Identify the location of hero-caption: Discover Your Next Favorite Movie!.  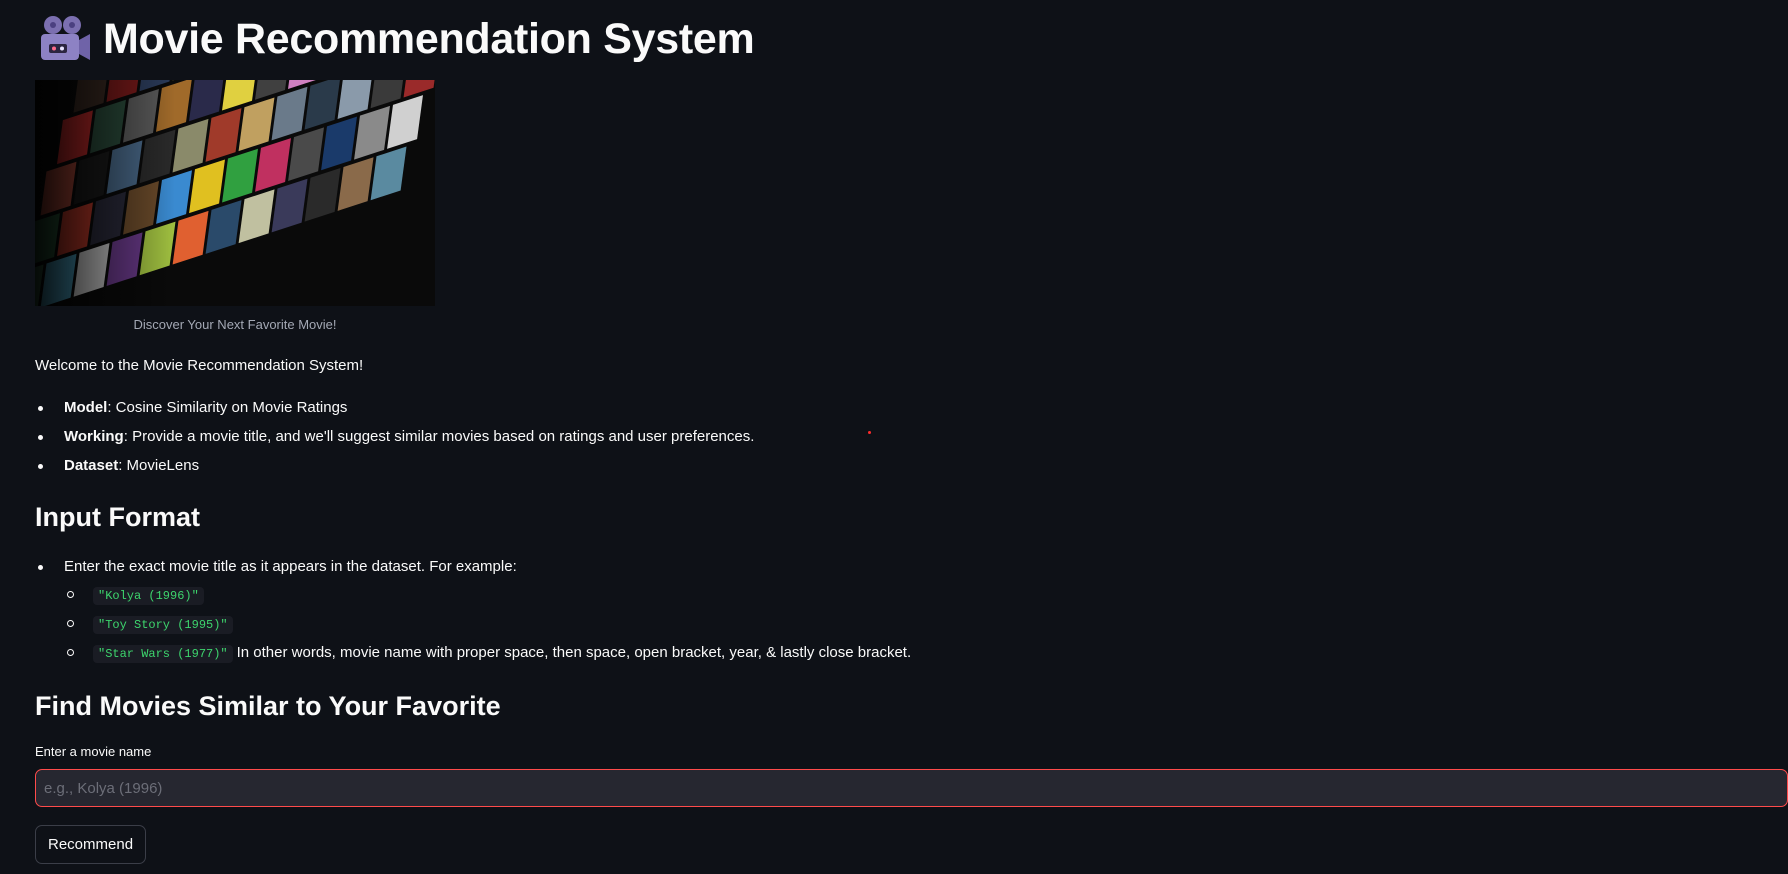
(235, 324).